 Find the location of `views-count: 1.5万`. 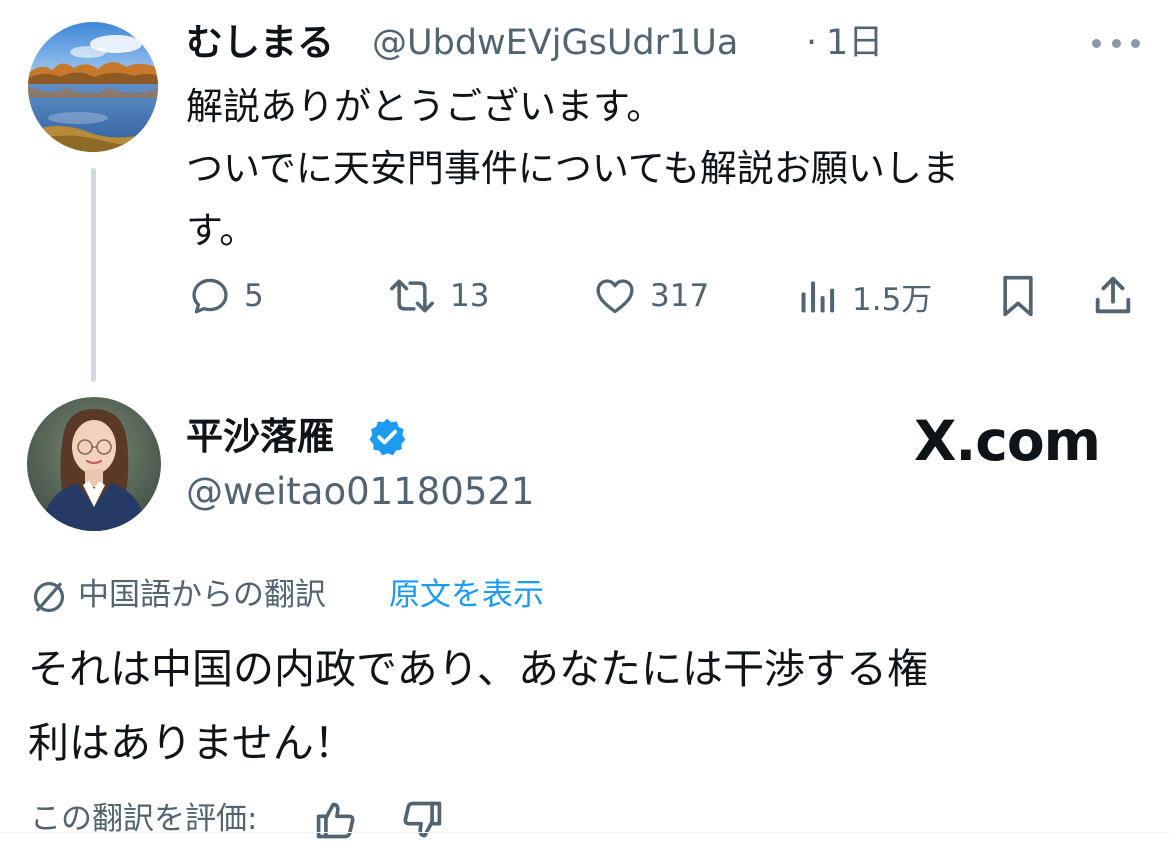

views-count: 1.5万 is located at coordinates (892, 299).